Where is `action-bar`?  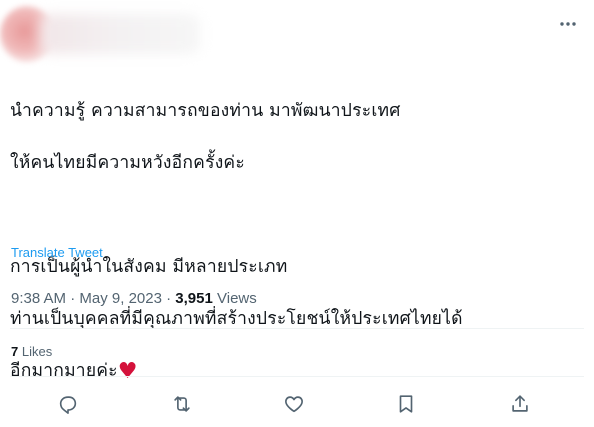
action-bar is located at coordinates (297, 404).